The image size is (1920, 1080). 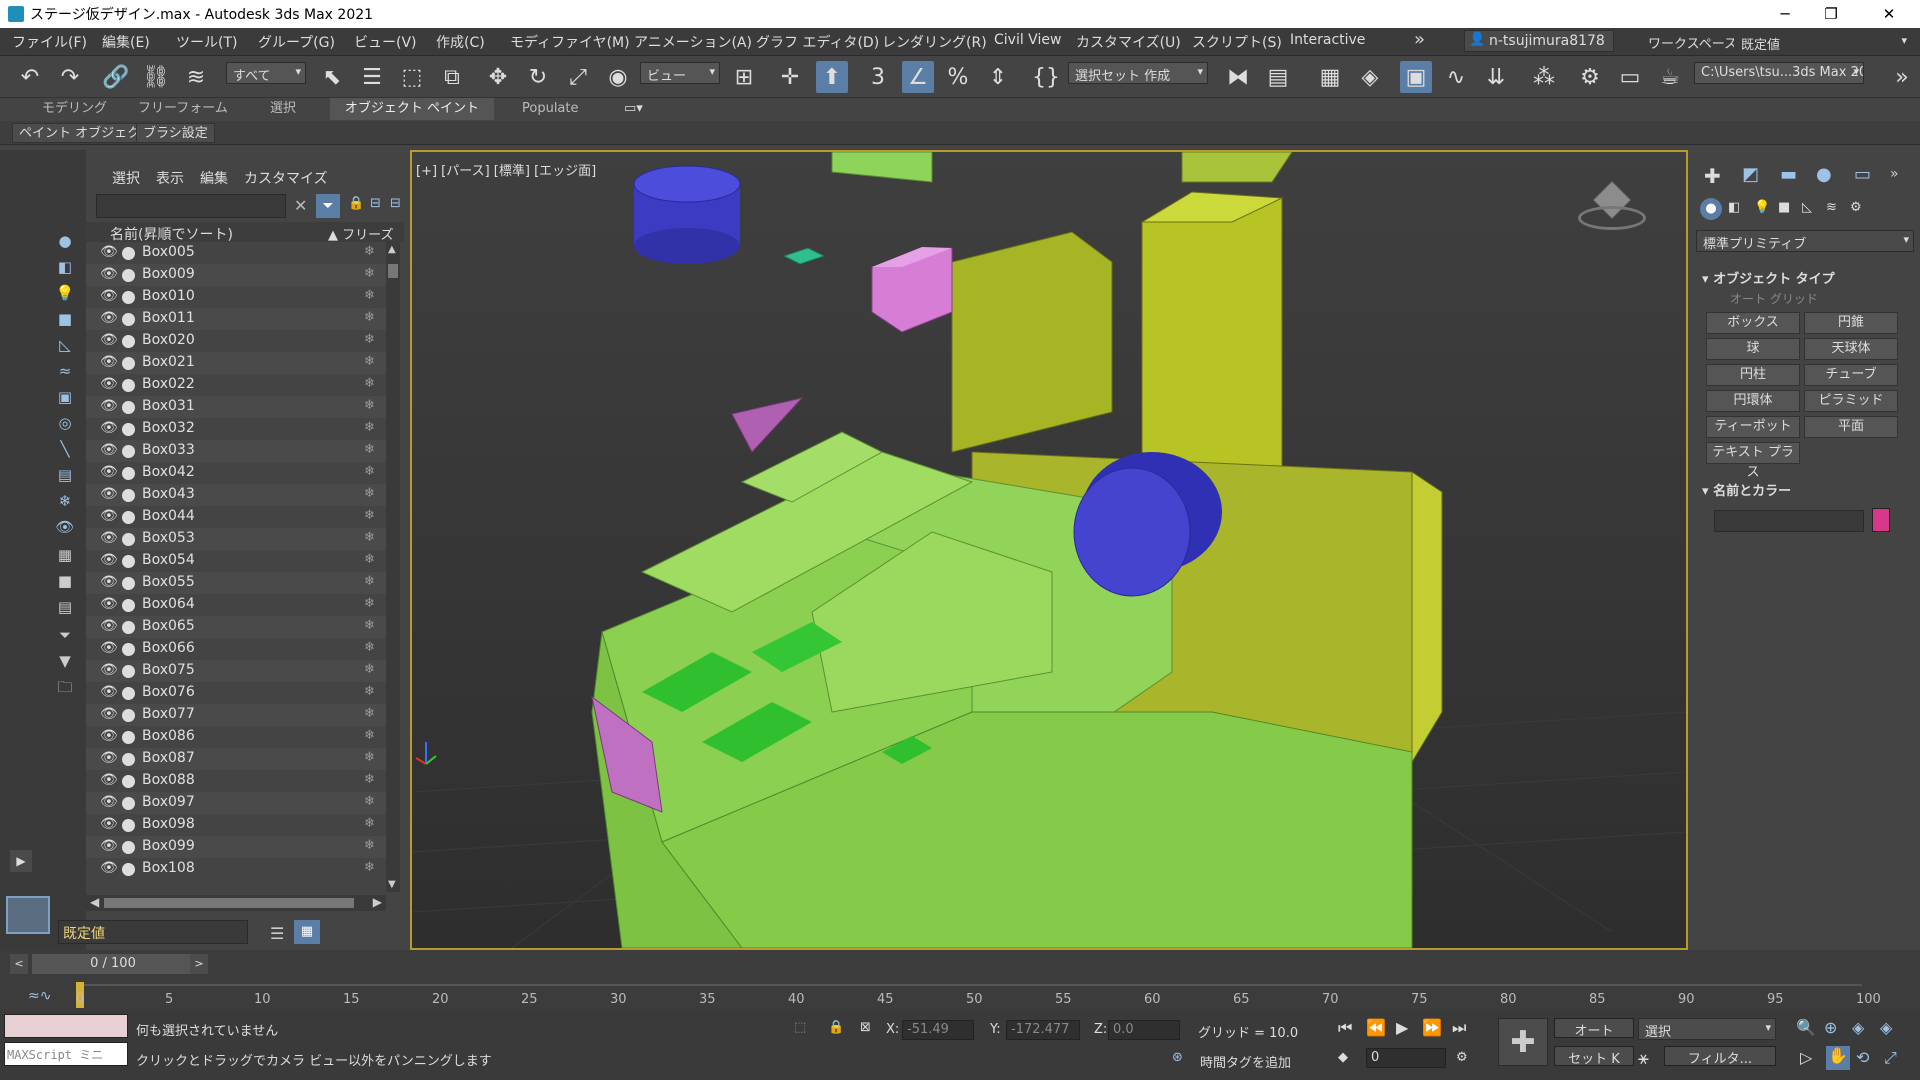 I want to click on select-object-icon: ⬉, so click(x=332, y=77).